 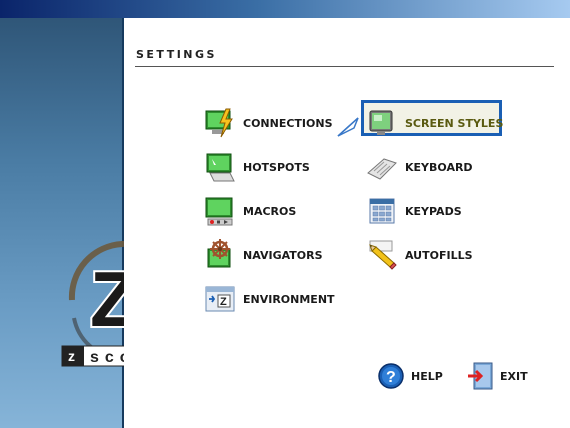 I want to click on navigators-button: NAVIGATORS, so click(x=263, y=255).